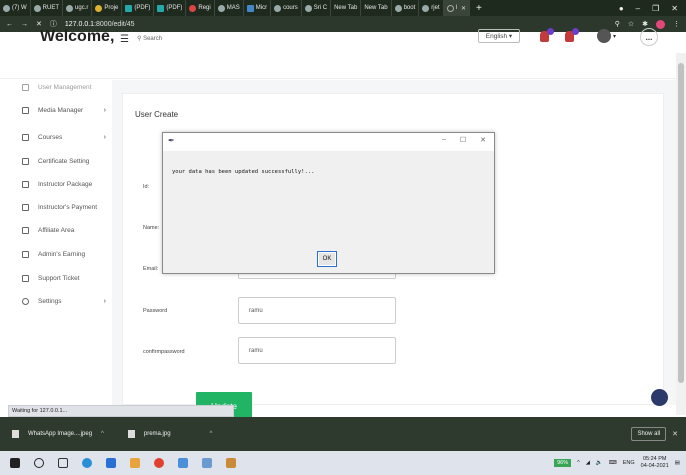 Image resolution: width=686 pixels, height=475 pixels. Describe the element at coordinates (64, 301) in the screenshot. I see `sidebar-item-settings: Settings ›` at that location.